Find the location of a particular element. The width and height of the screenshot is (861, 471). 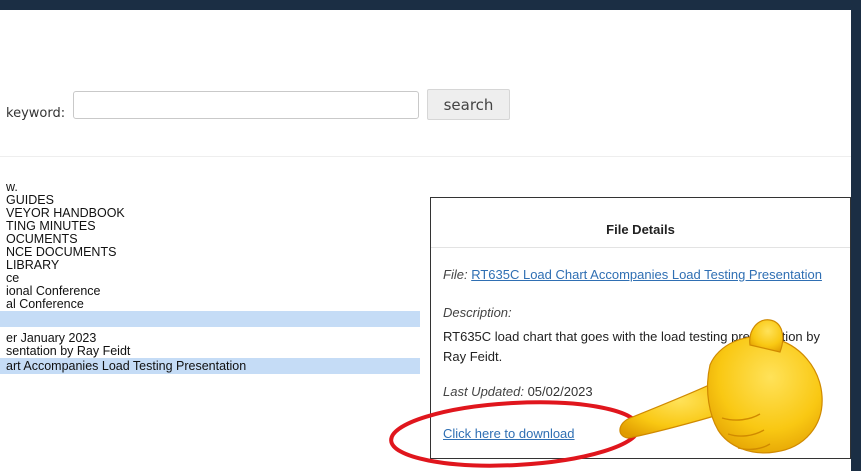

keyword-input is located at coordinates (246, 105).